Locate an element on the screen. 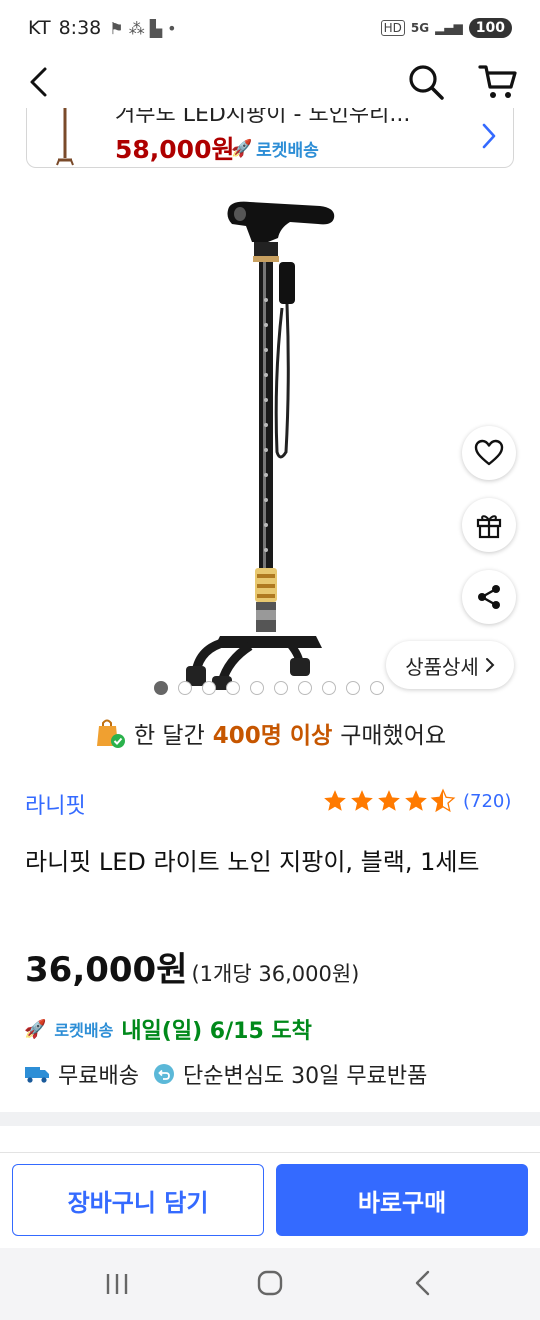  back-button is located at coordinates (38, 82).